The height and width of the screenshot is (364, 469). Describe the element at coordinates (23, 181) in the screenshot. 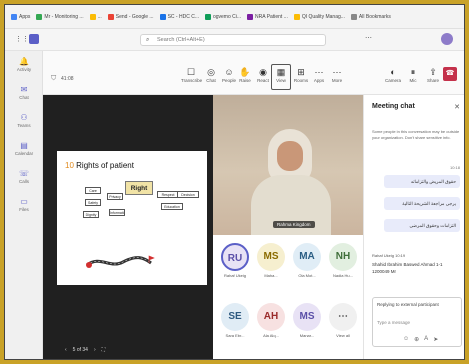

I see `rail-label: Calls` at that location.